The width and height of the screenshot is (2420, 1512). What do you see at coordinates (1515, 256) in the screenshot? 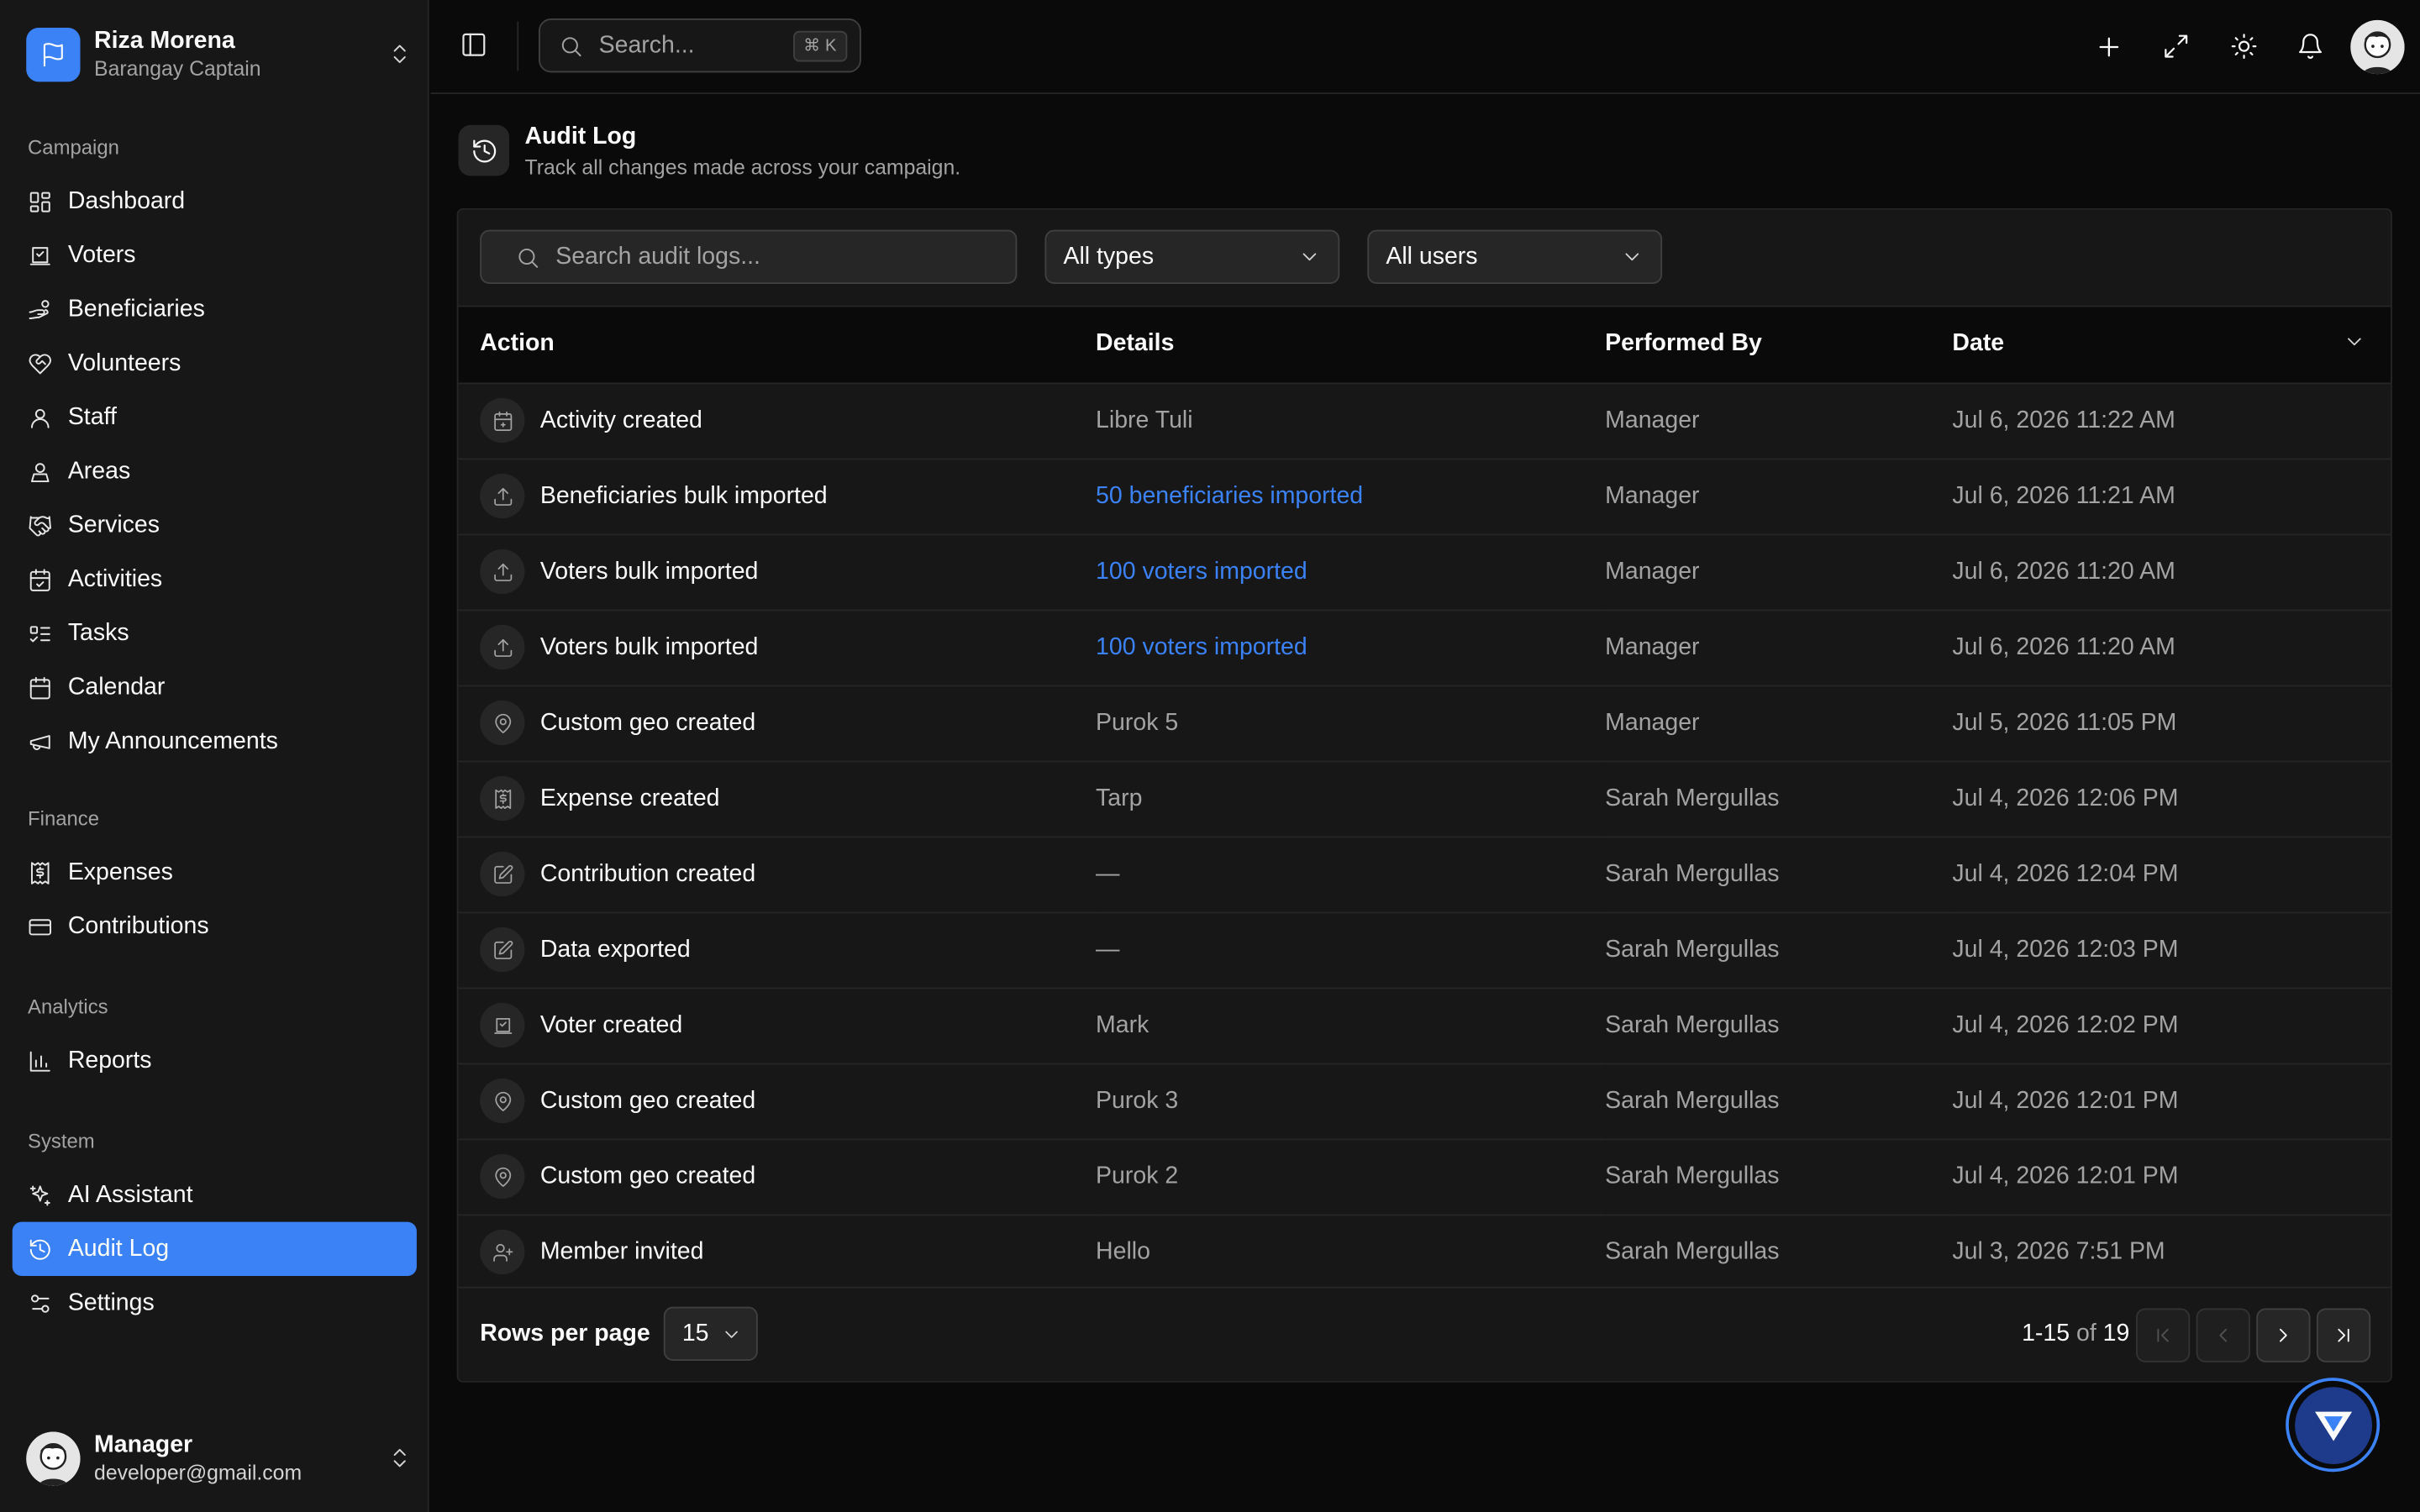
I see `user-filter-select: All users` at bounding box center [1515, 256].